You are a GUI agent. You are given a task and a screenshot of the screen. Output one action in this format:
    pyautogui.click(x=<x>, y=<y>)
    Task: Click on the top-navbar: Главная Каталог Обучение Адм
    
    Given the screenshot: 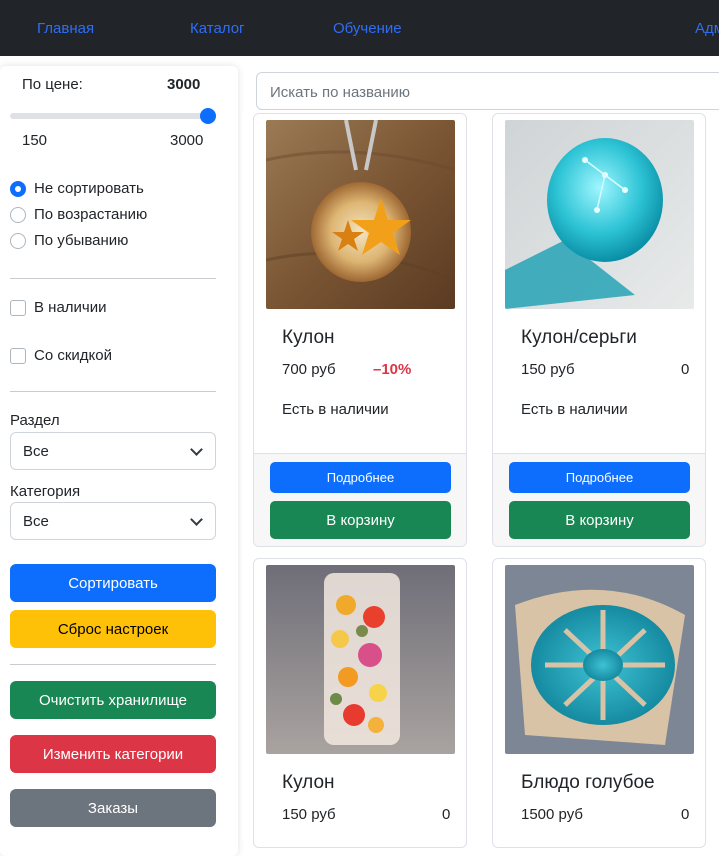 What is the action you would take?
    pyautogui.click(x=359, y=28)
    